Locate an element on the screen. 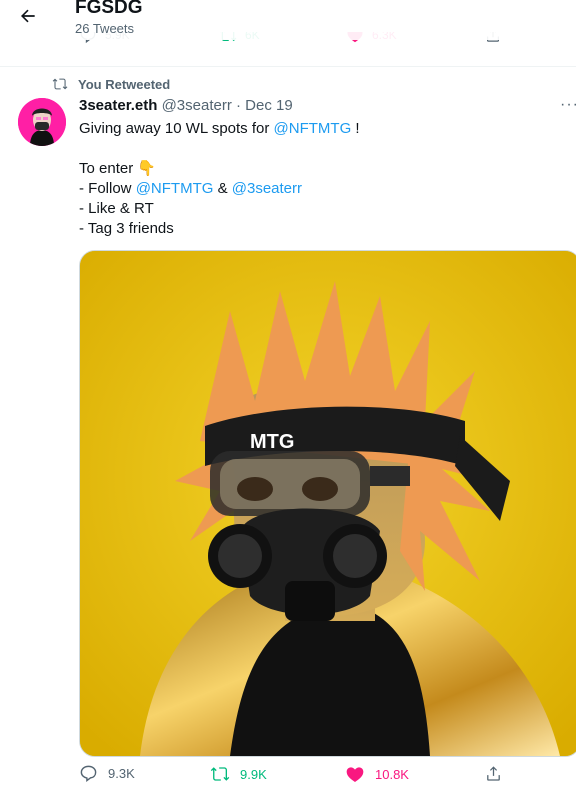  retweet-button: 9.9K is located at coordinates (238, 774).